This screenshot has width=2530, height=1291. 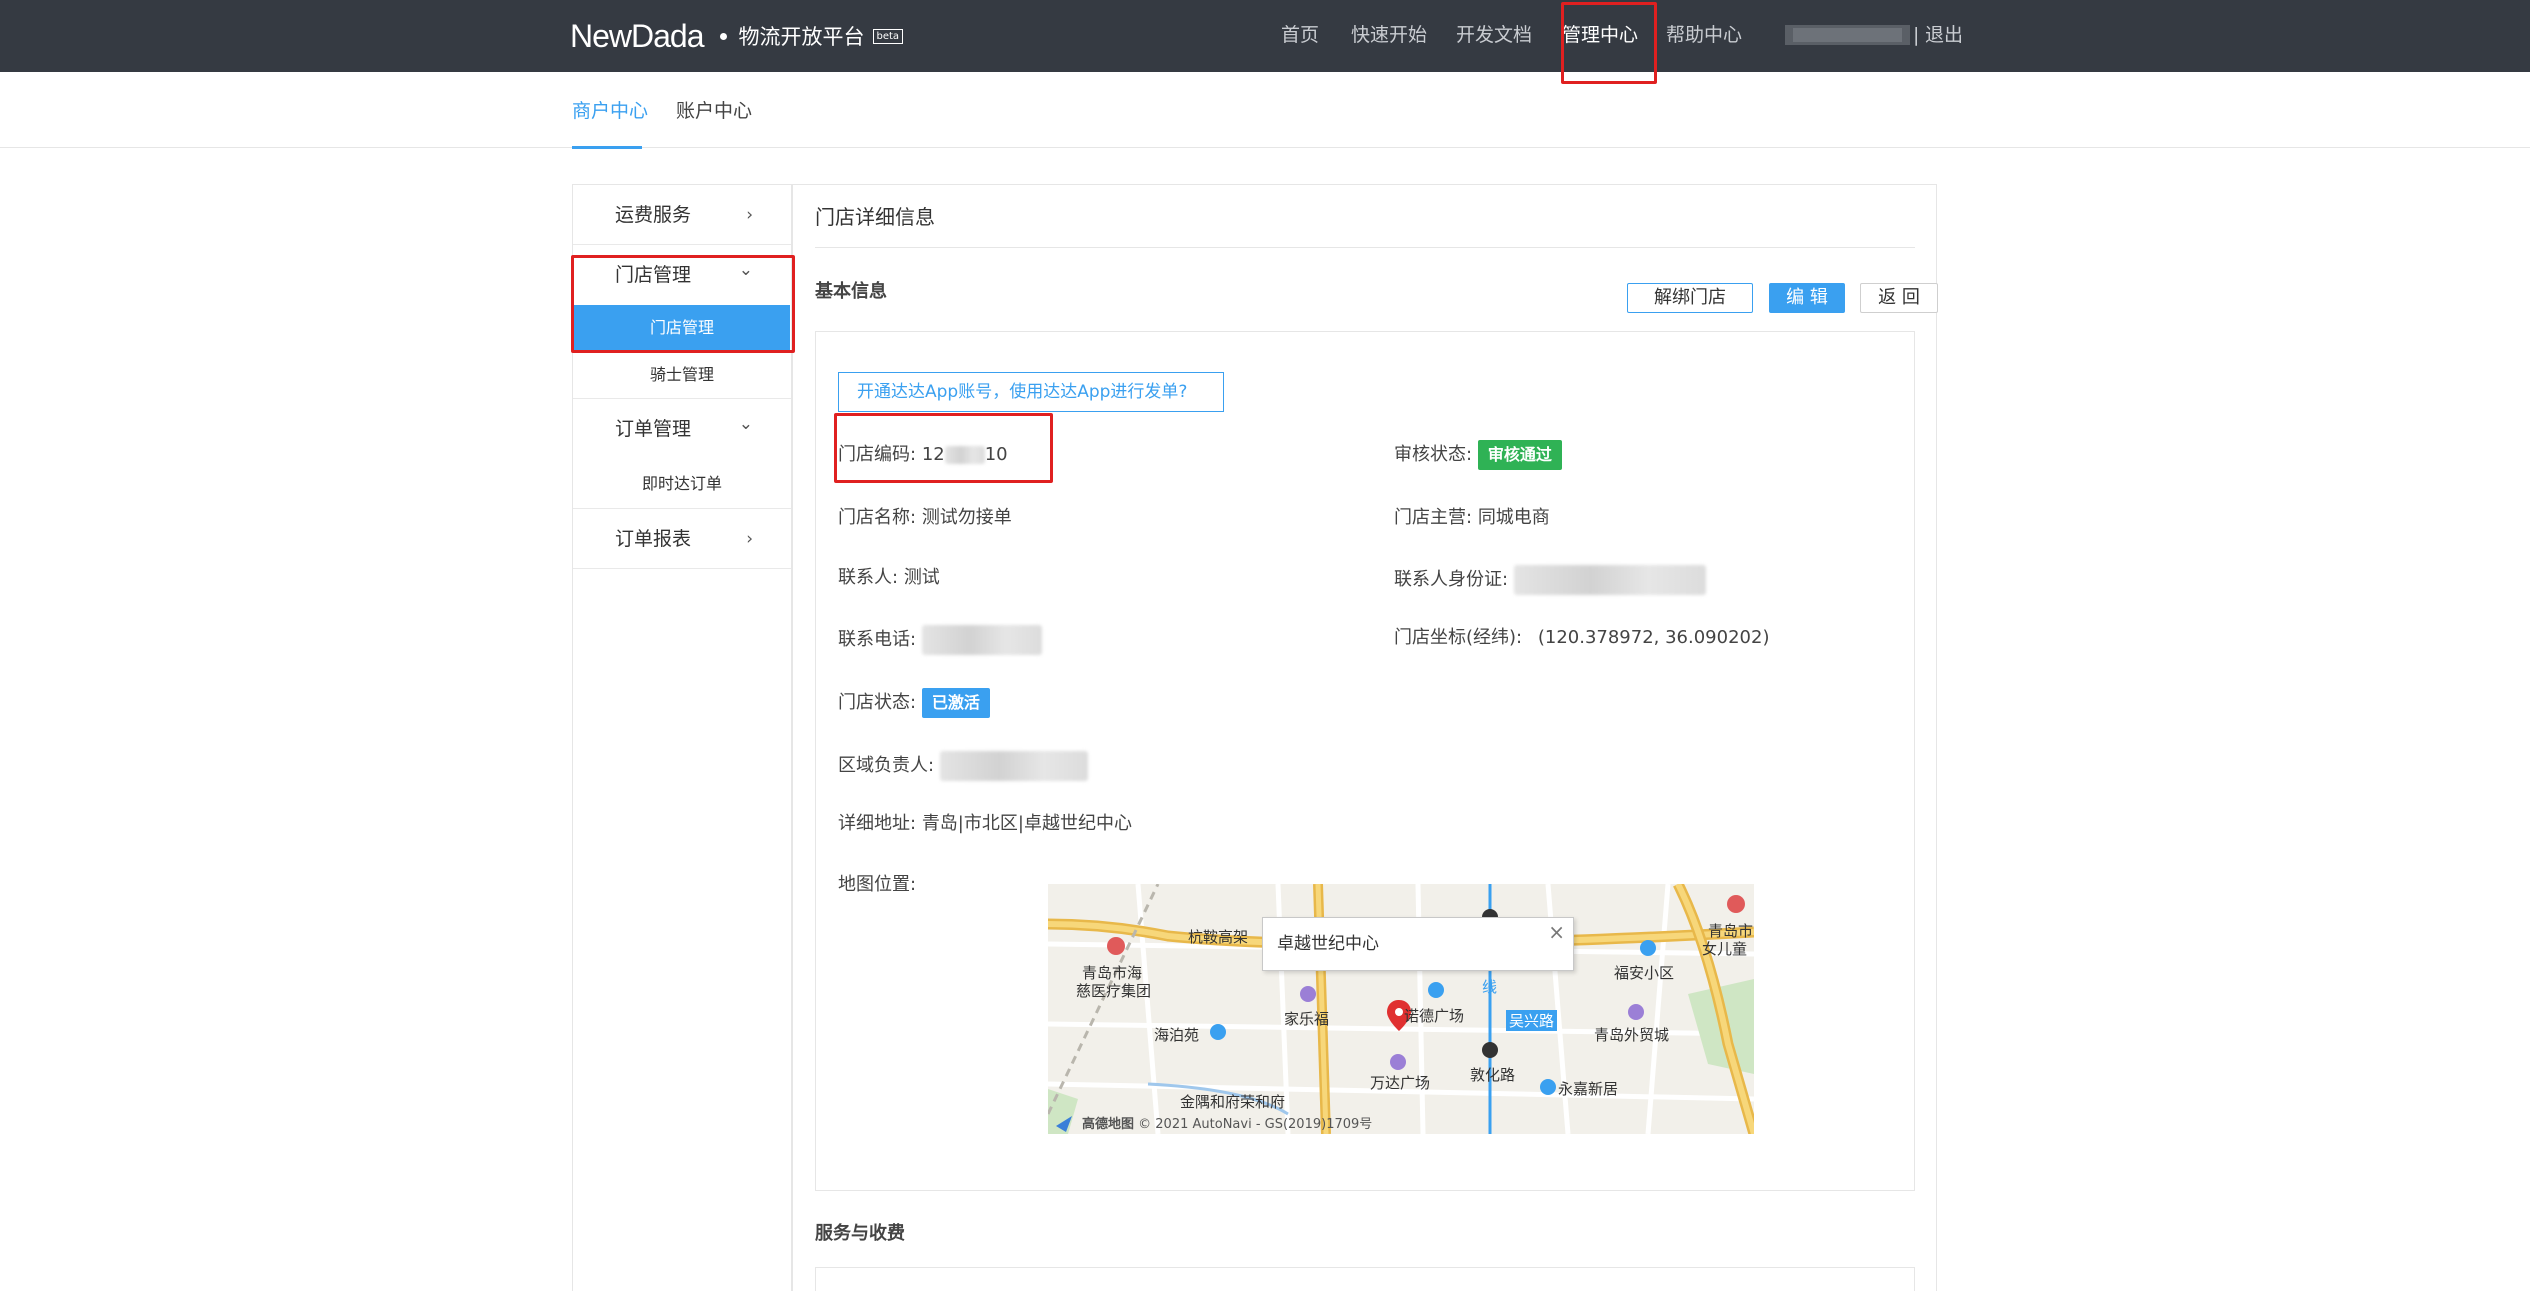 What do you see at coordinates (682, 375) in the screenshot?
I see `sidebar-subitem-rider-management: 骑士管理` at bounding box center [682, 375].